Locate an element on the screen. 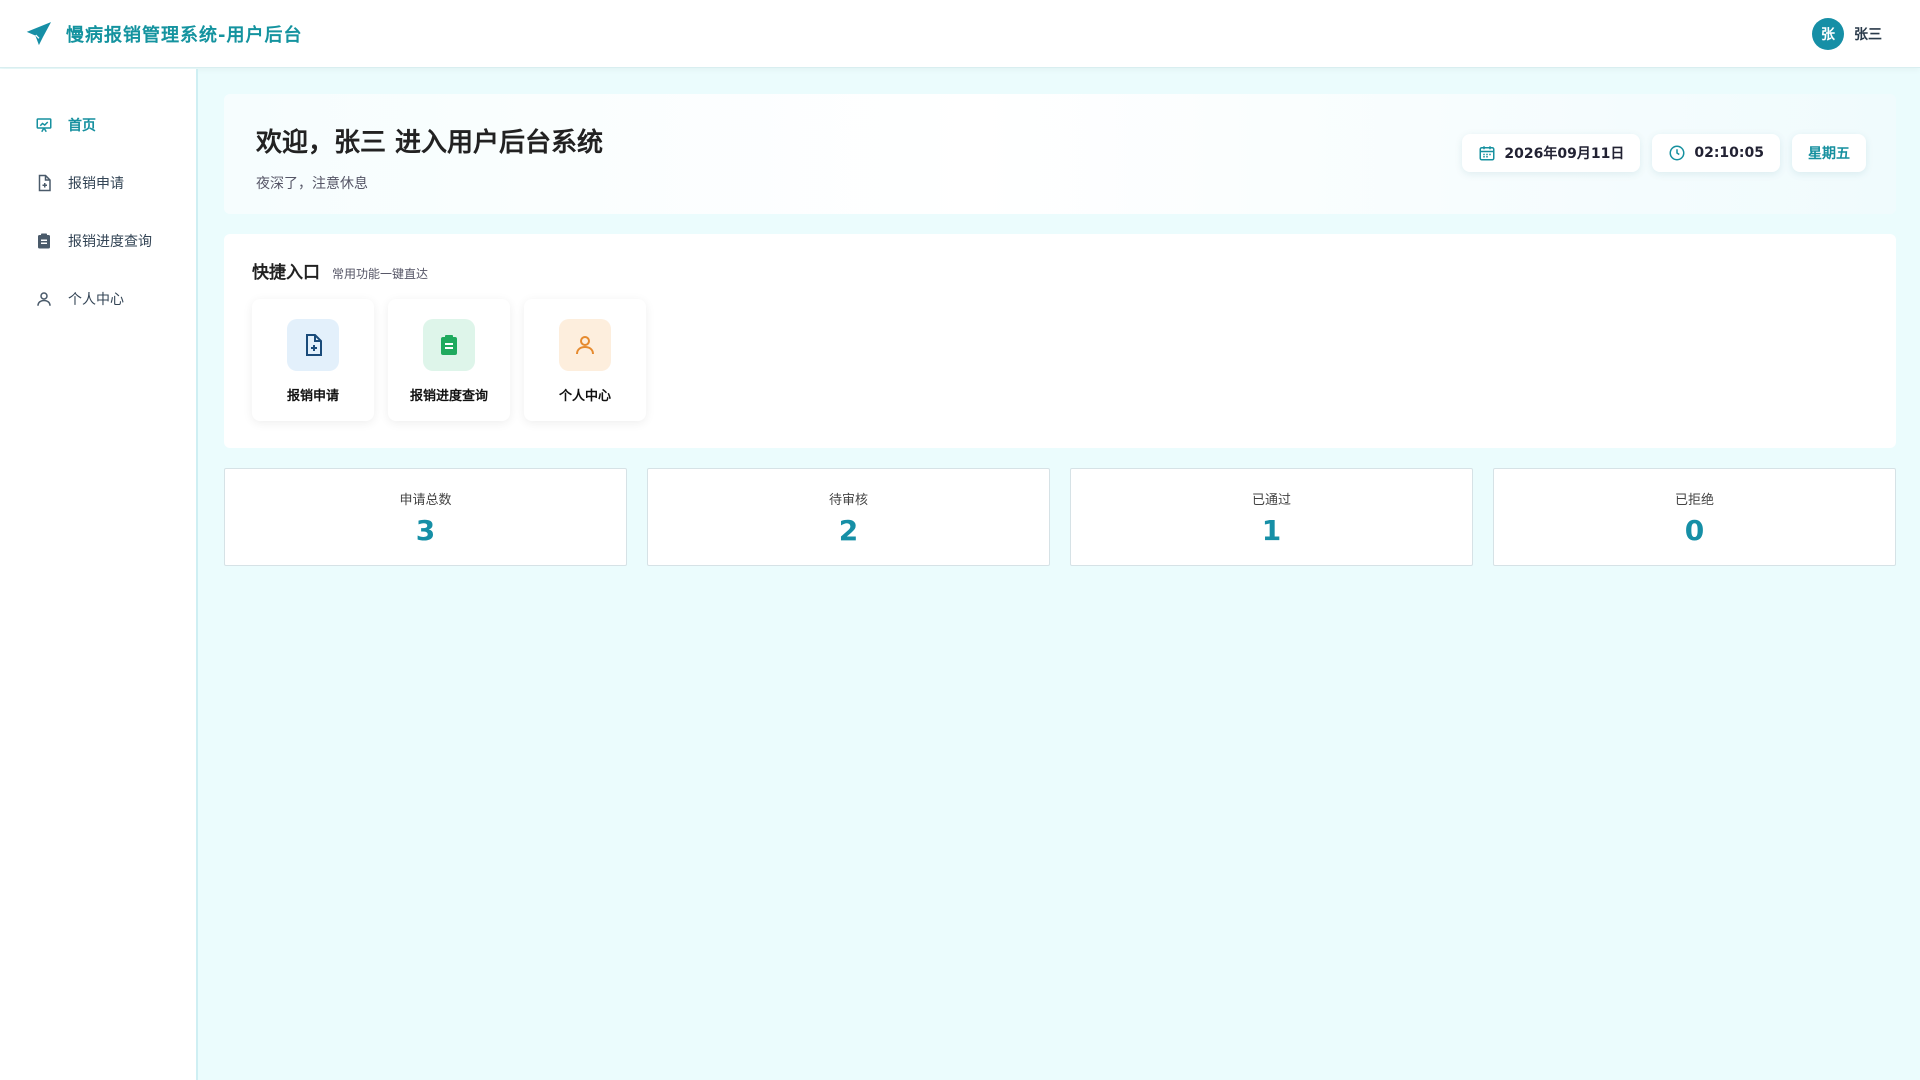  stat-value: 3 is located at coordinates (425, 530).